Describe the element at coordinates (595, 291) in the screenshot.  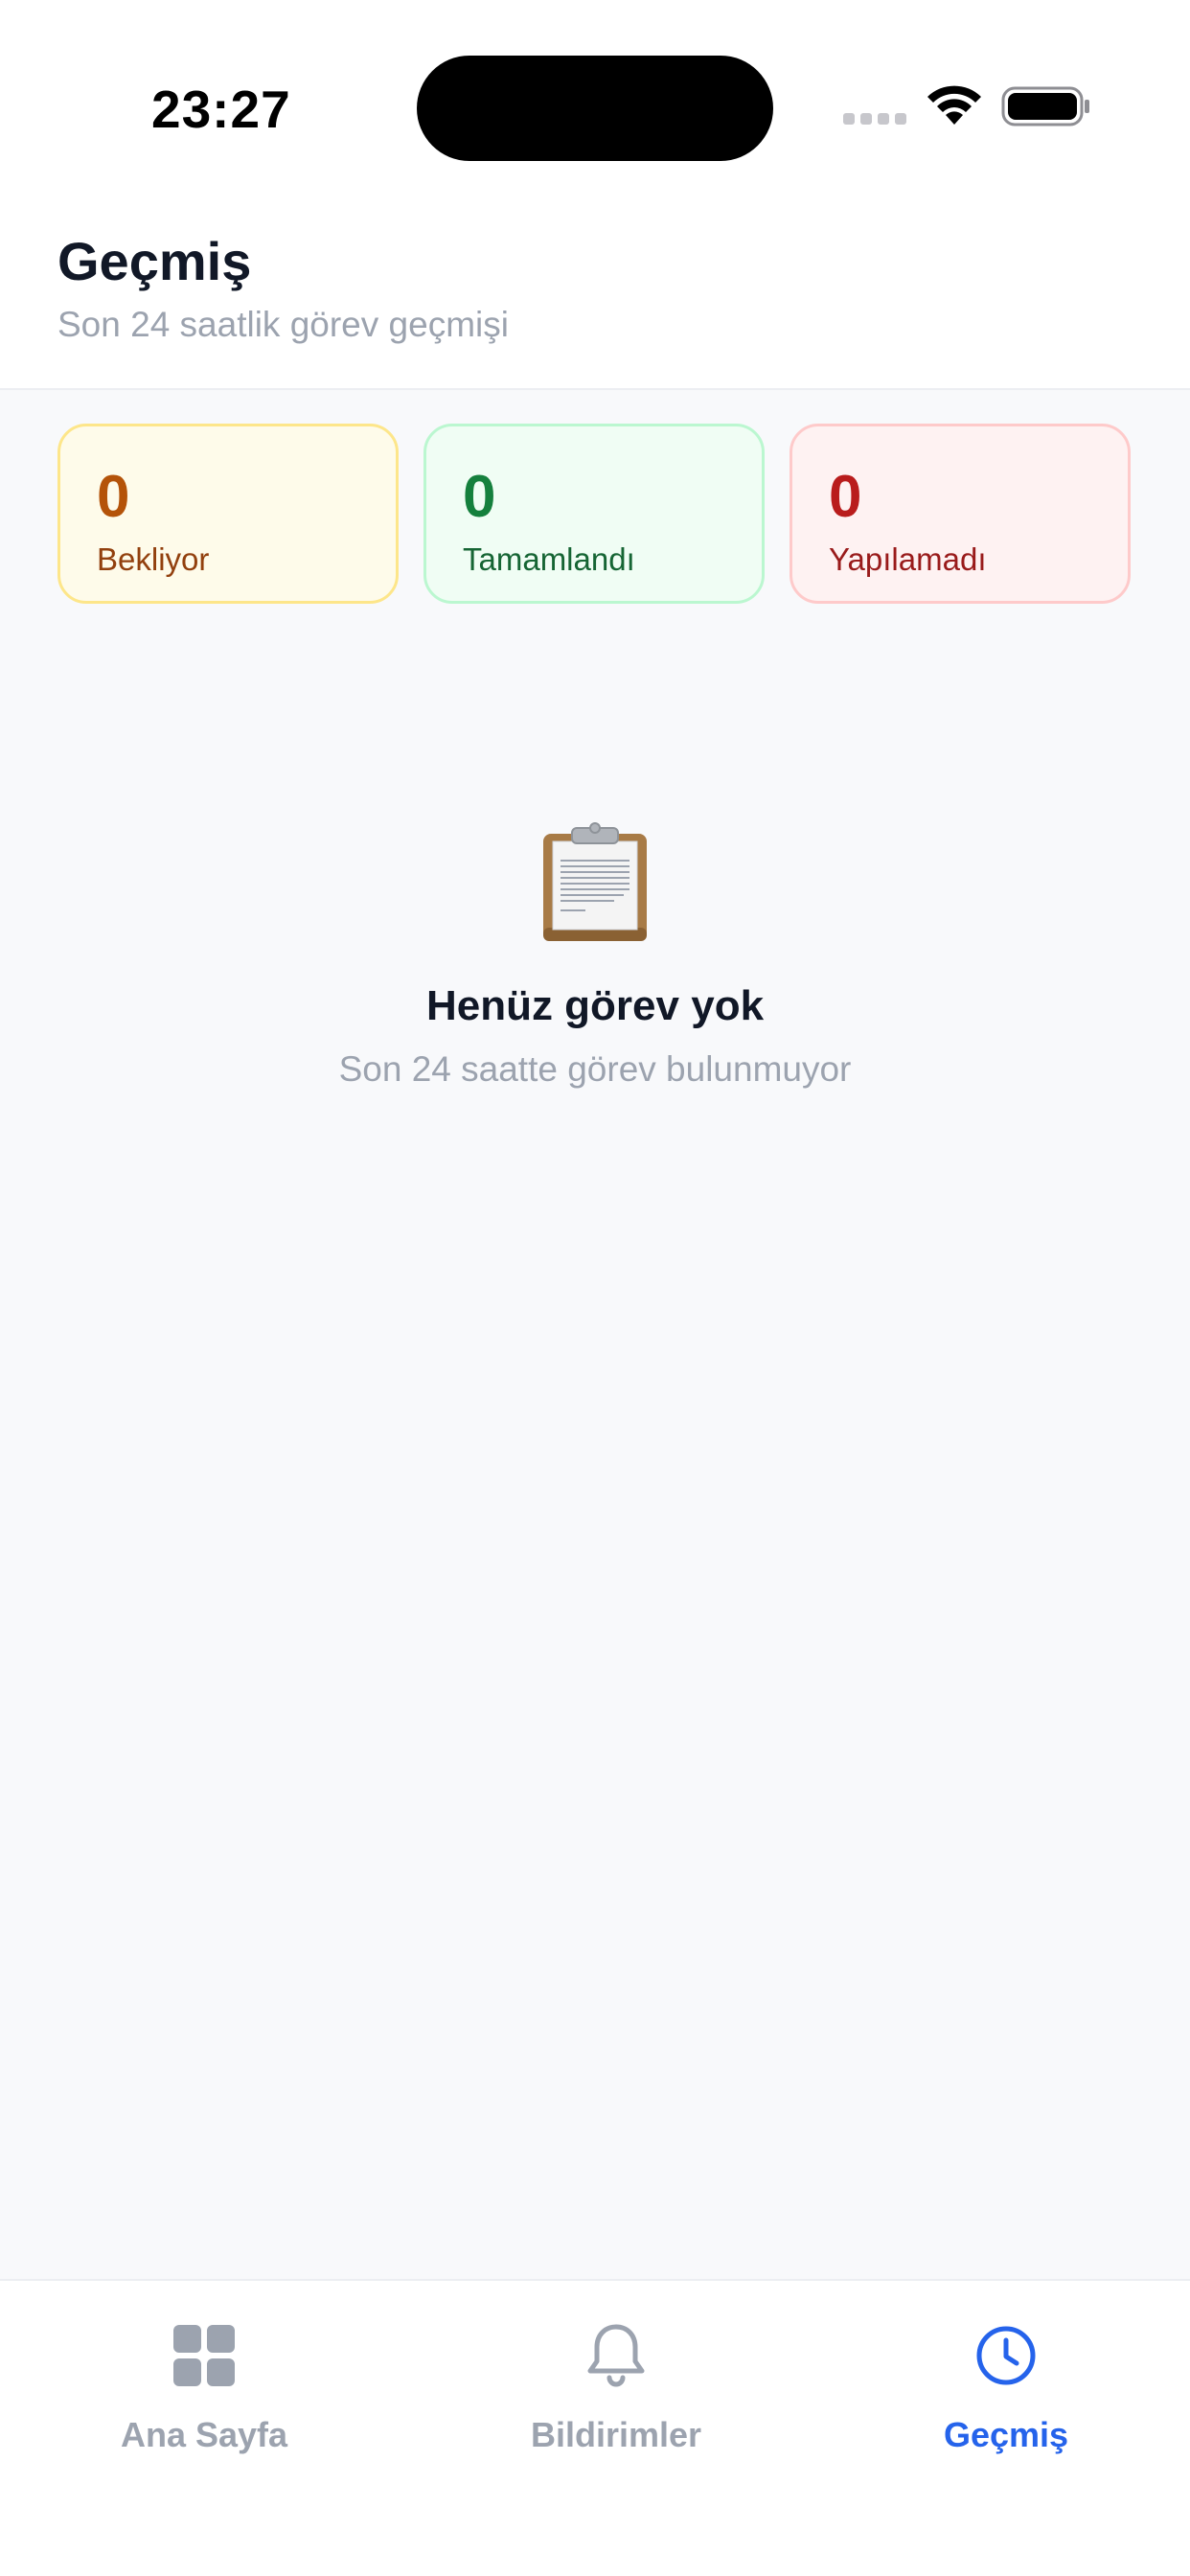
I see `page-header: Geçmiş Son 24 saatlik görev geçmişi` at that location.